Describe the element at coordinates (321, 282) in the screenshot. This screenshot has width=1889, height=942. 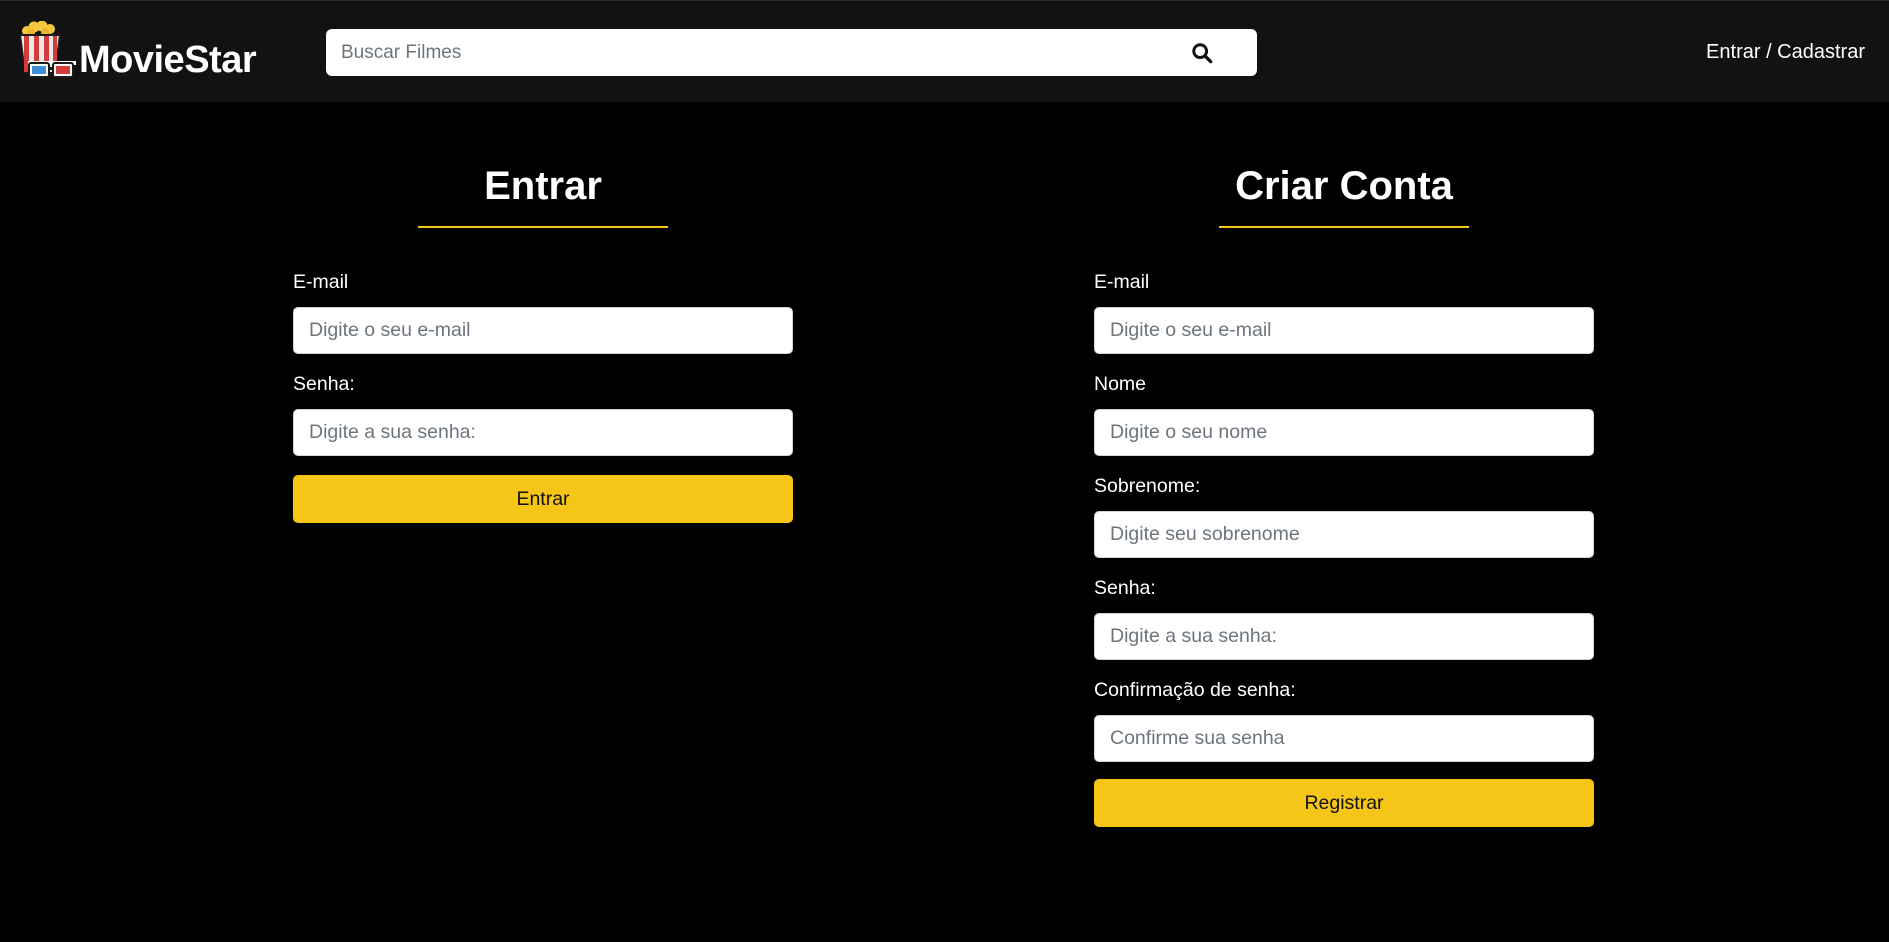
I see `login-email-label: E-mail` at that location.